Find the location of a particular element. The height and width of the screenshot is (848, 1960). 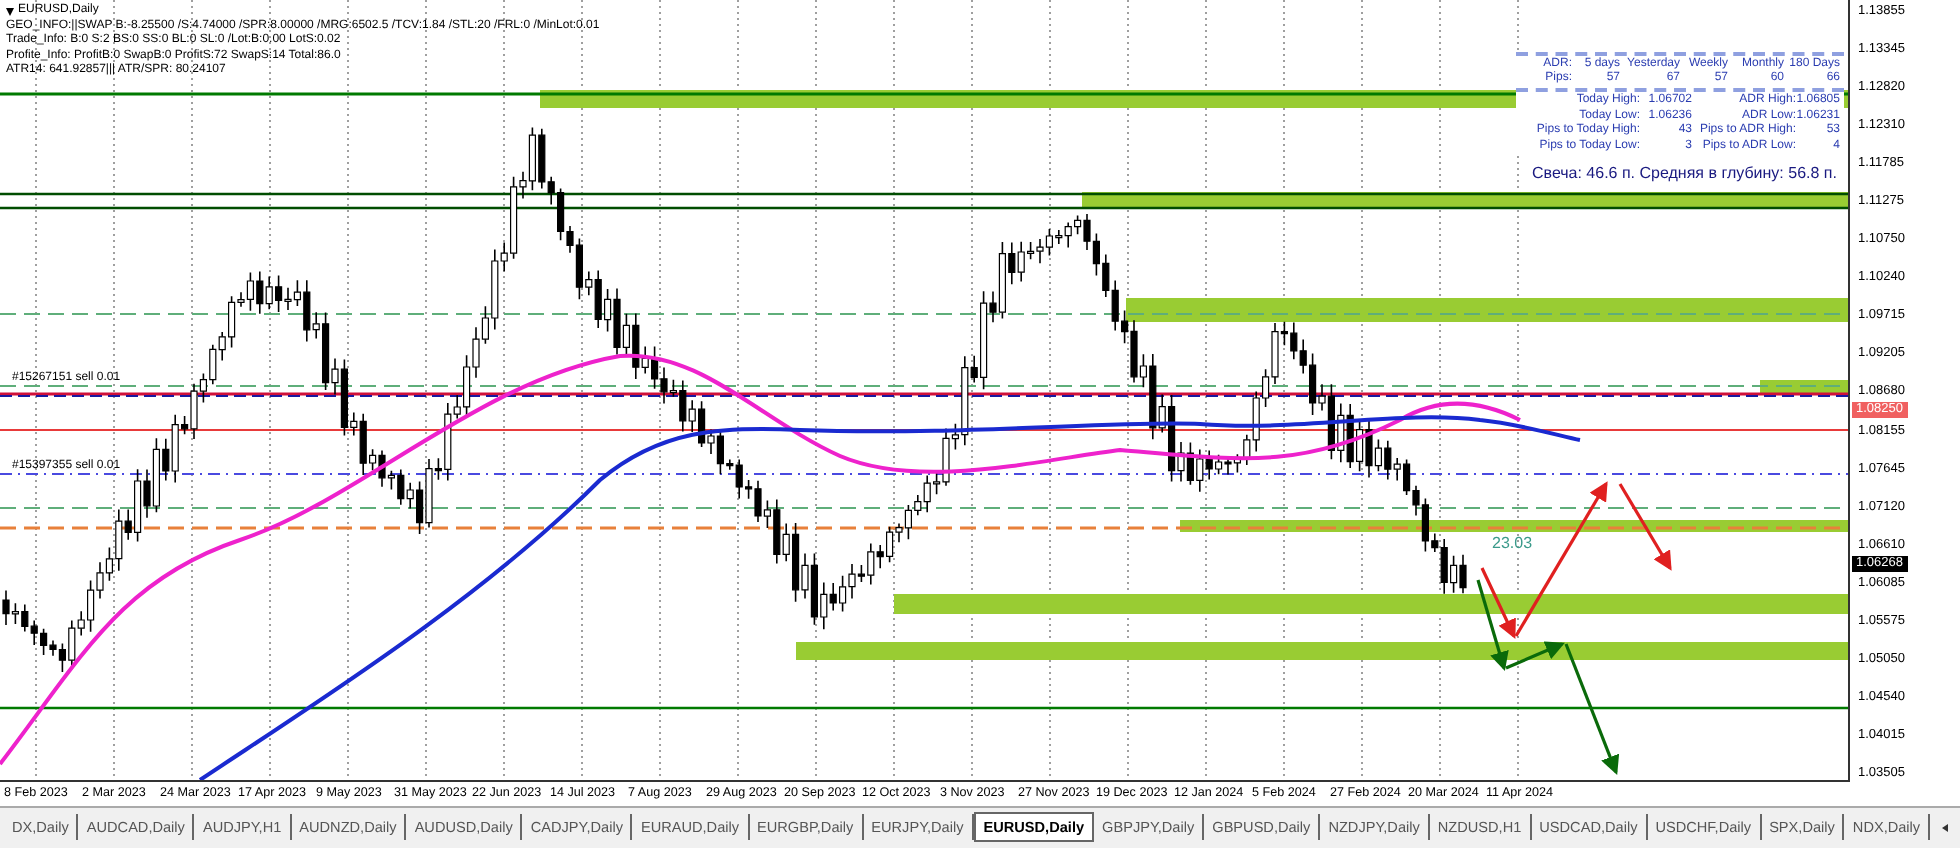

scroll-left-icon is located at coordinates (1945, 827).